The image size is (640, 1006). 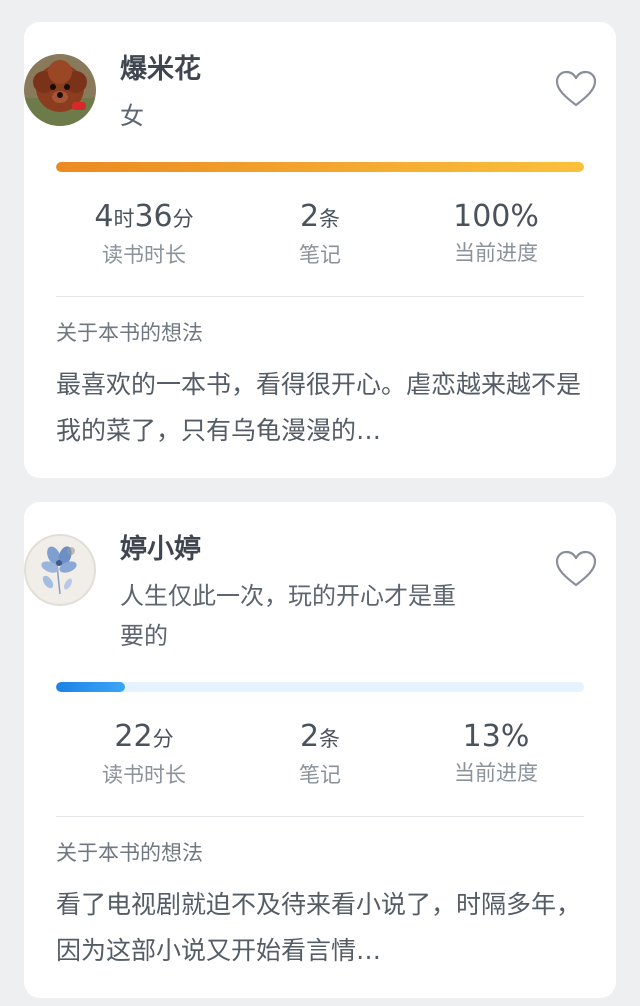 I want to click on stats-row: 22分 读书时长 2条 笔记 13% 当前进度, so click(x=320, y=758).